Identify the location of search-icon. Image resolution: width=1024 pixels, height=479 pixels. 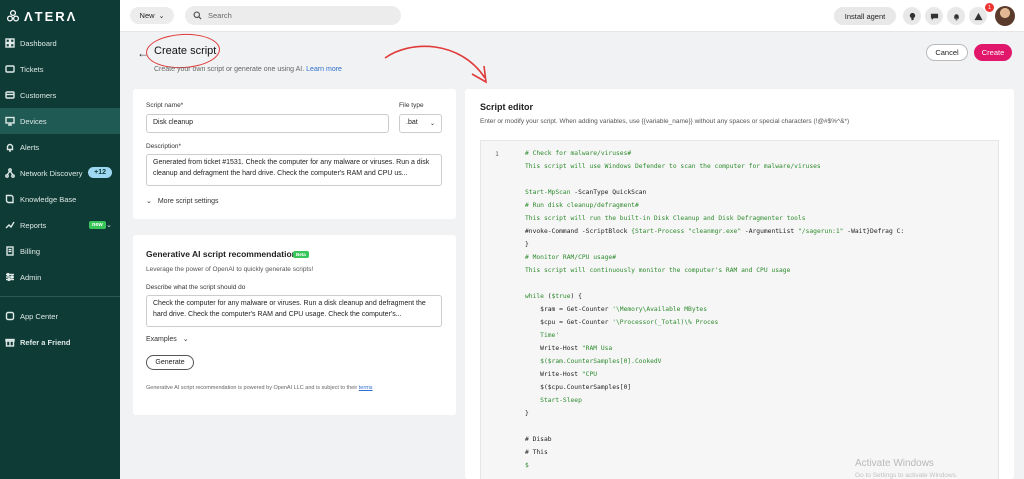
(197, 15).